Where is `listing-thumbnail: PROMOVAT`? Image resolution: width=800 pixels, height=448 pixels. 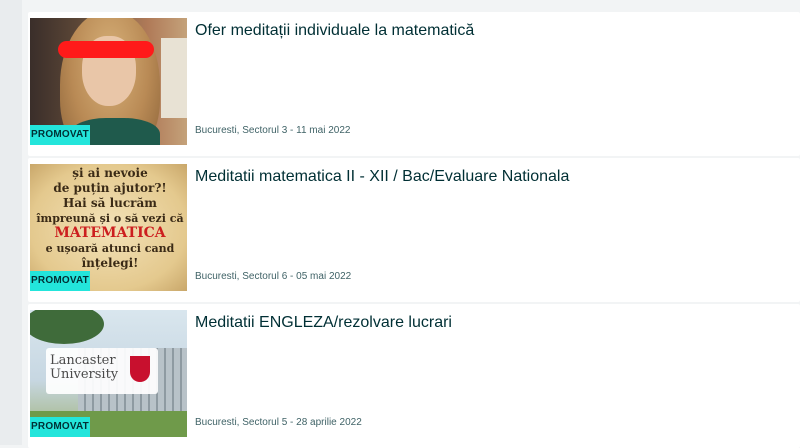 listing-thumbnail: PROMOVAT is located at coordinates (108, 81).